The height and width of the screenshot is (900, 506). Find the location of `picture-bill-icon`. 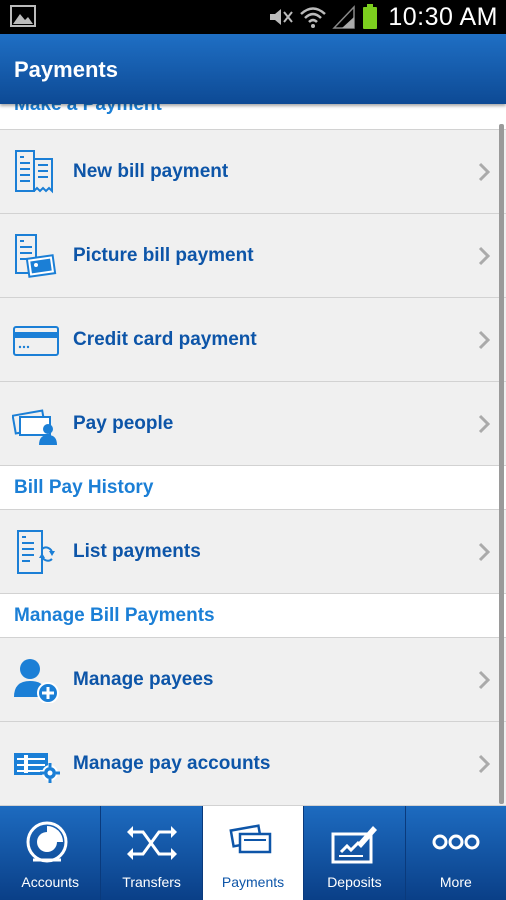

picture-bill-icon is located at coordinates (36, 256).